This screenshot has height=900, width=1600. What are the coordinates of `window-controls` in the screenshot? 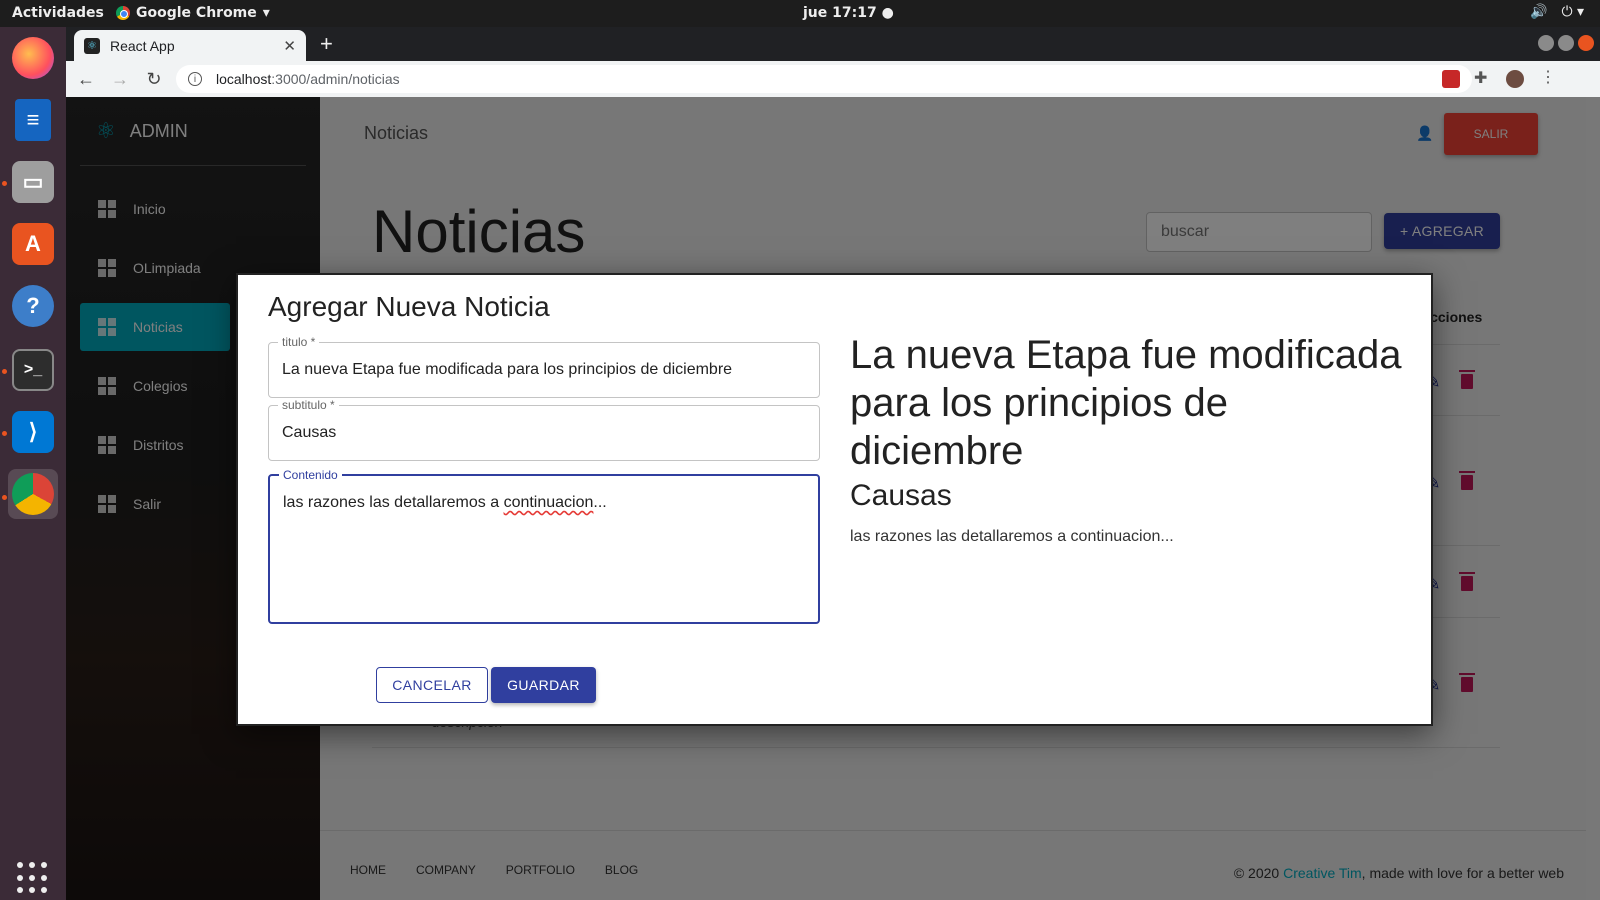 It's located at (1566, 43).